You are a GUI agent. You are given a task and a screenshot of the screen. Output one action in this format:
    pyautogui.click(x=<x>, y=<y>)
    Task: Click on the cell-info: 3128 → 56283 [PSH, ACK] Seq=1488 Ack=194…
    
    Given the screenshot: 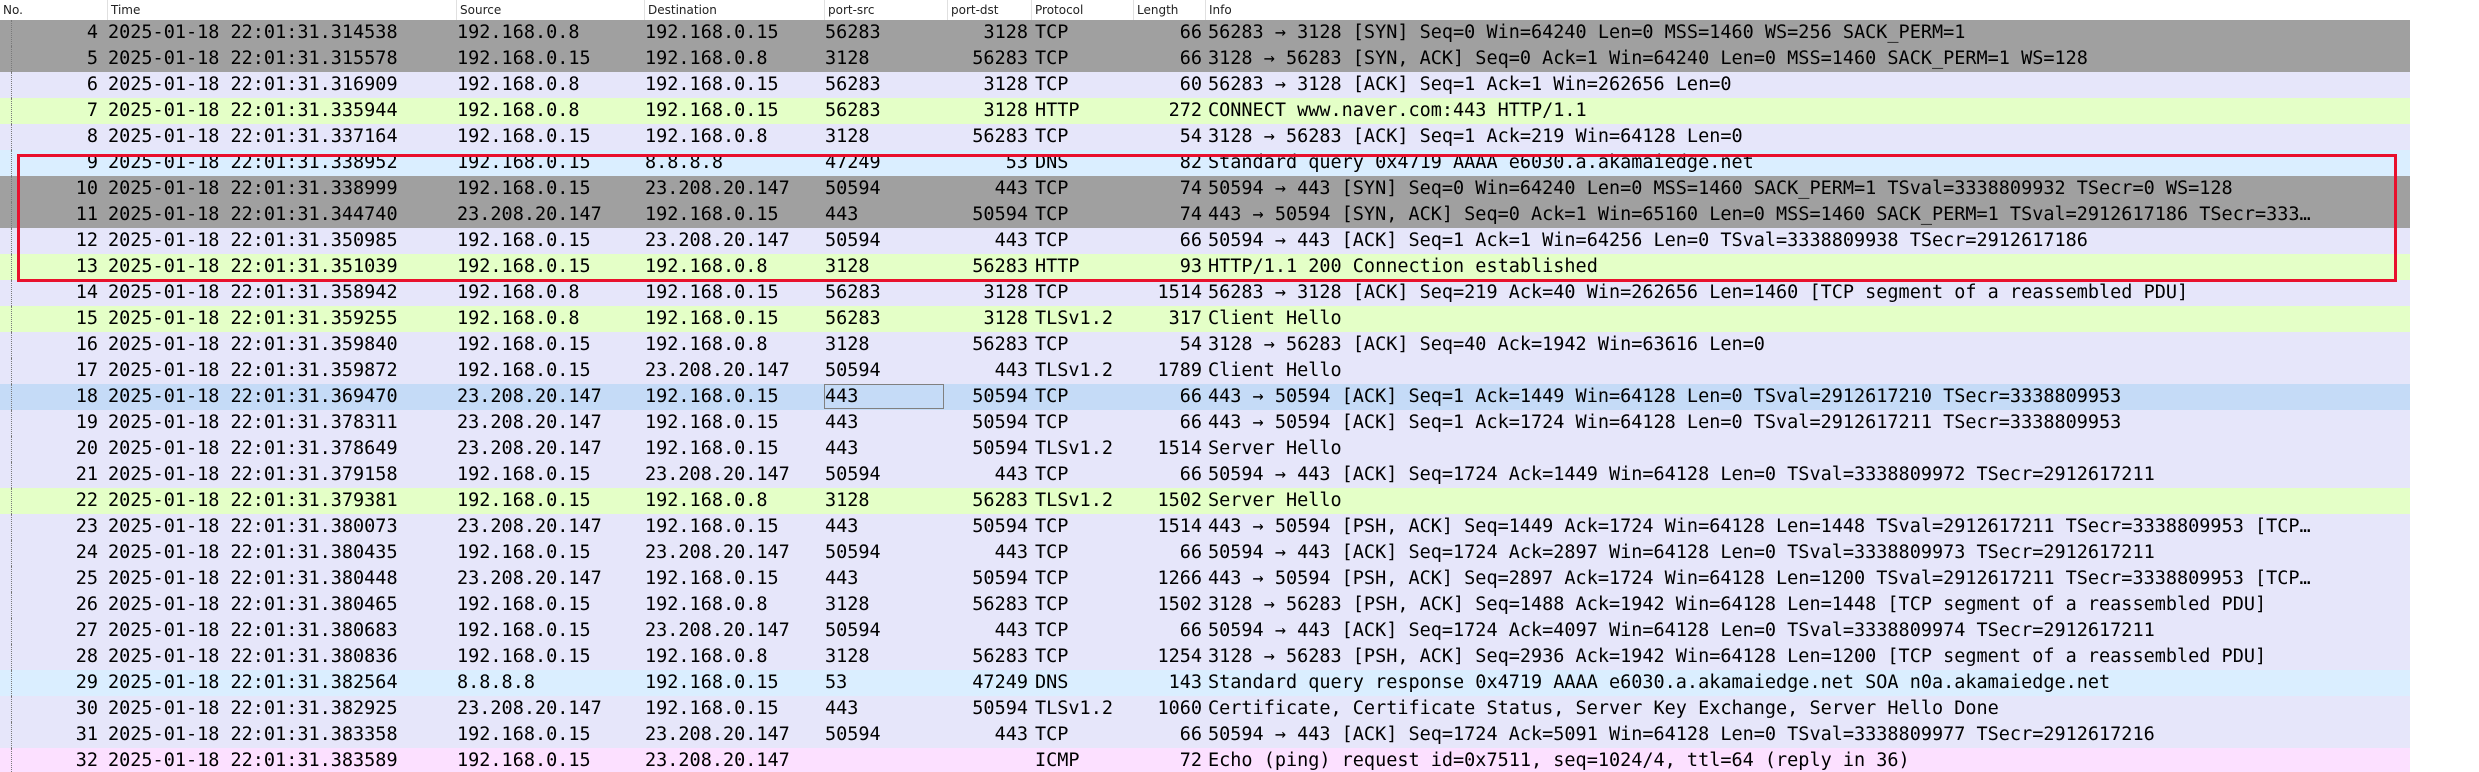 What is the action you would take?
    pyautogui.click(x=1737, y=604)
    